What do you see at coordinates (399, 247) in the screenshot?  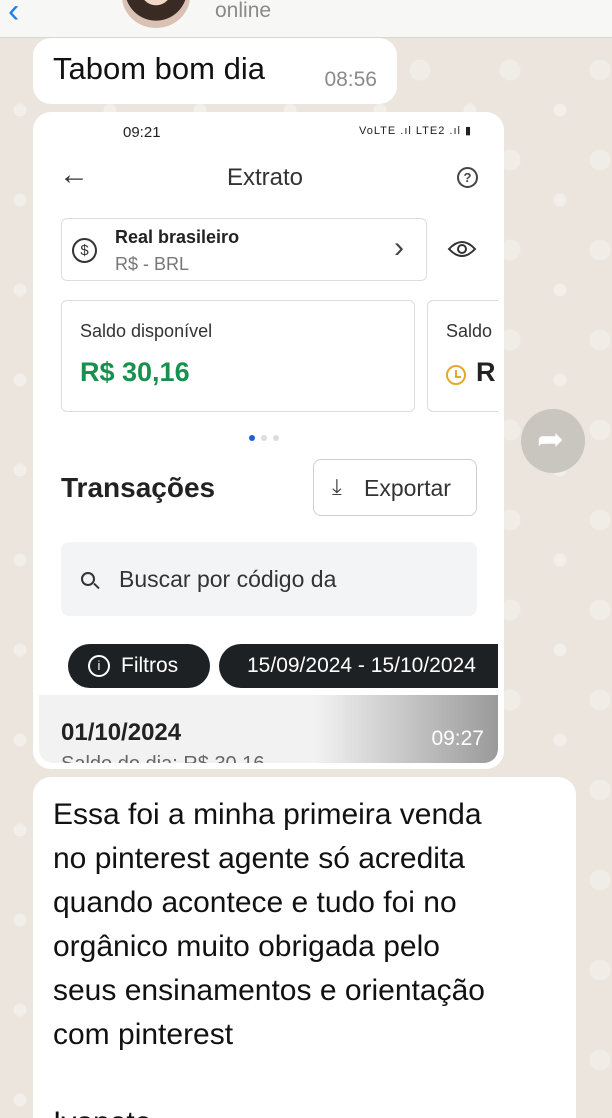 I see `chevron-right-icon: ›` at bounding box center [399, 247].